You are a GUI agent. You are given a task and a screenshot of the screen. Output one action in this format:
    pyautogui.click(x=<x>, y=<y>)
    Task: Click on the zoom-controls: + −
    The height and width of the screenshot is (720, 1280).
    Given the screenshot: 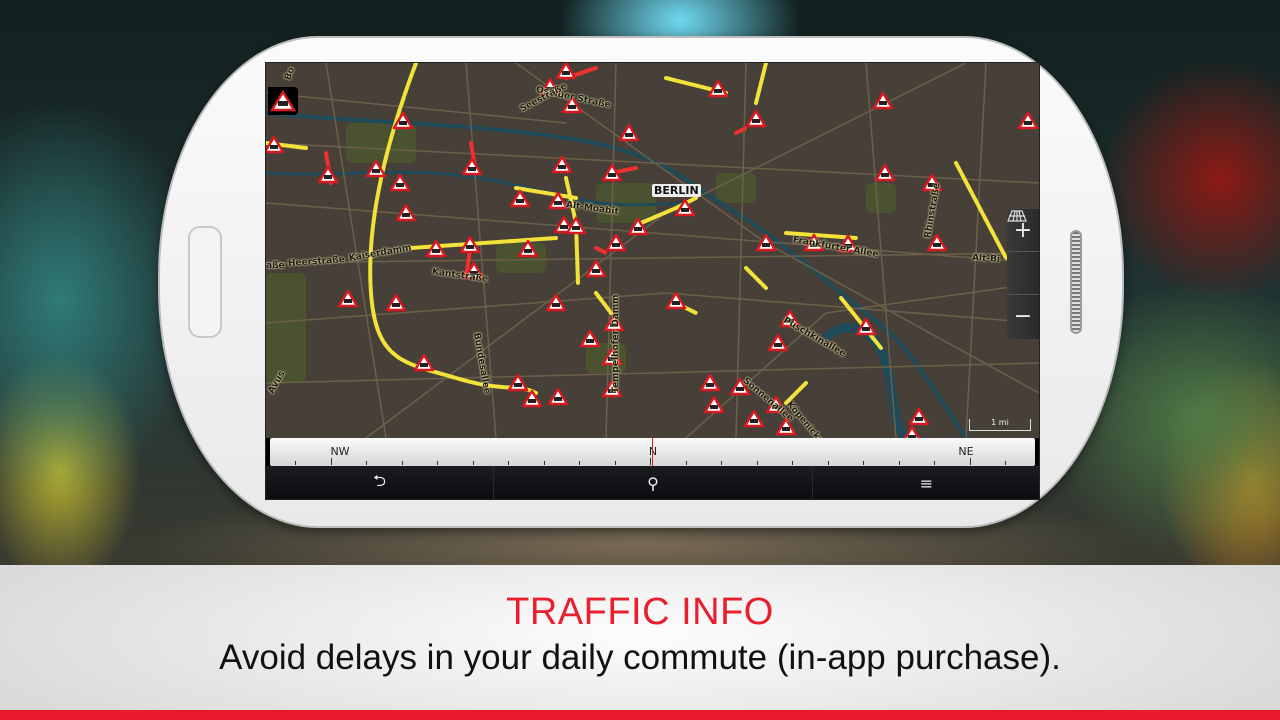 What is the action you would take?
    pyautogui.click(x=1023, y=274)
    